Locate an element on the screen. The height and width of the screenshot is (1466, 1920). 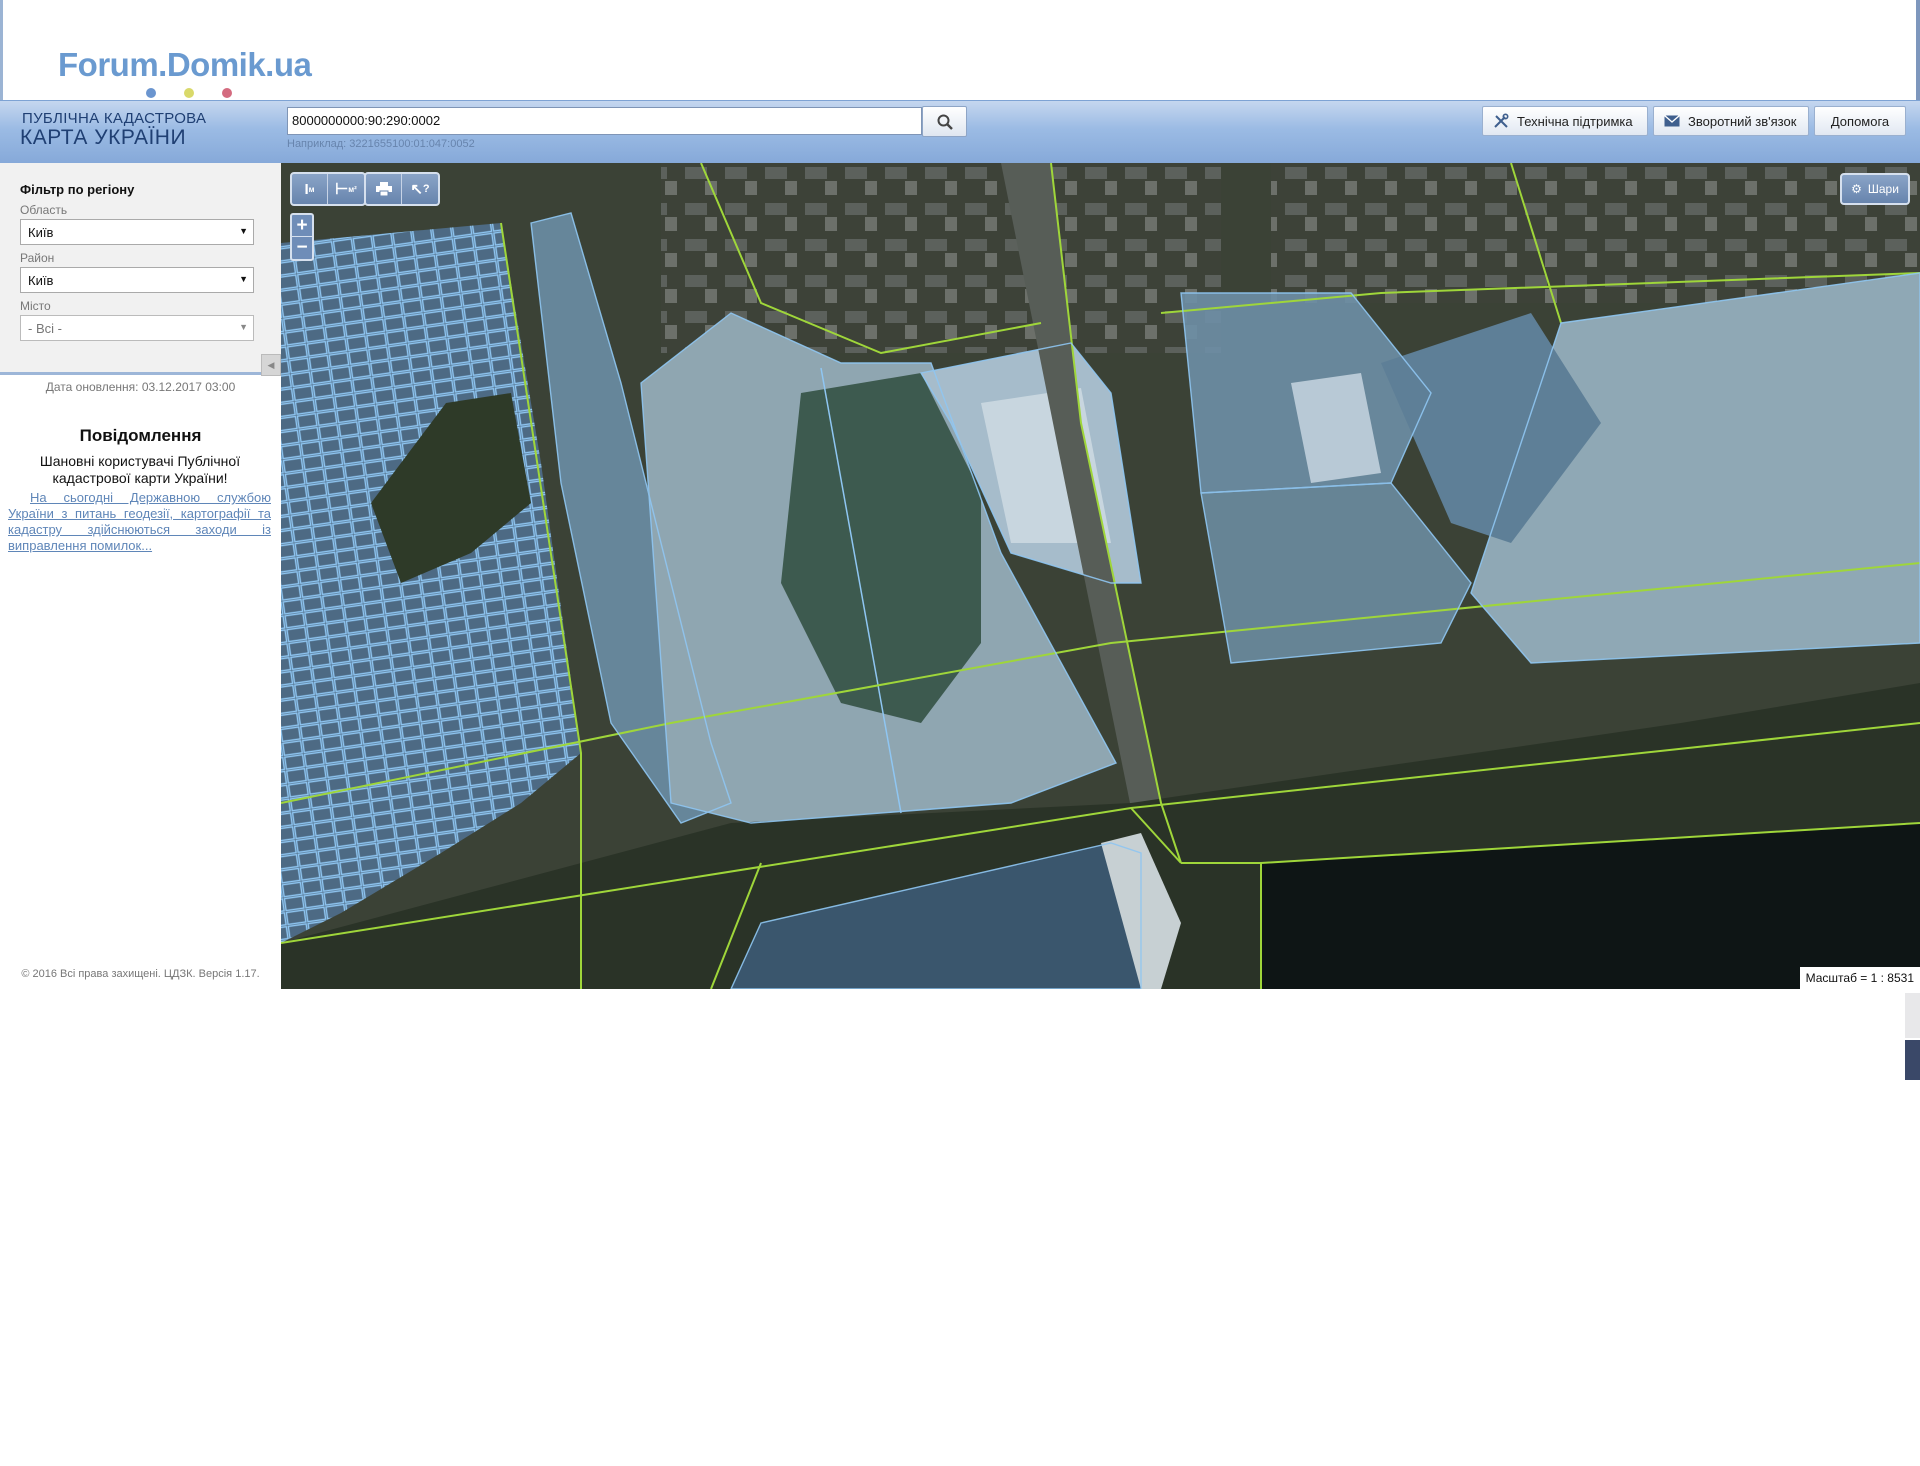
area-unit: м² is located at coordinates (352, 189).